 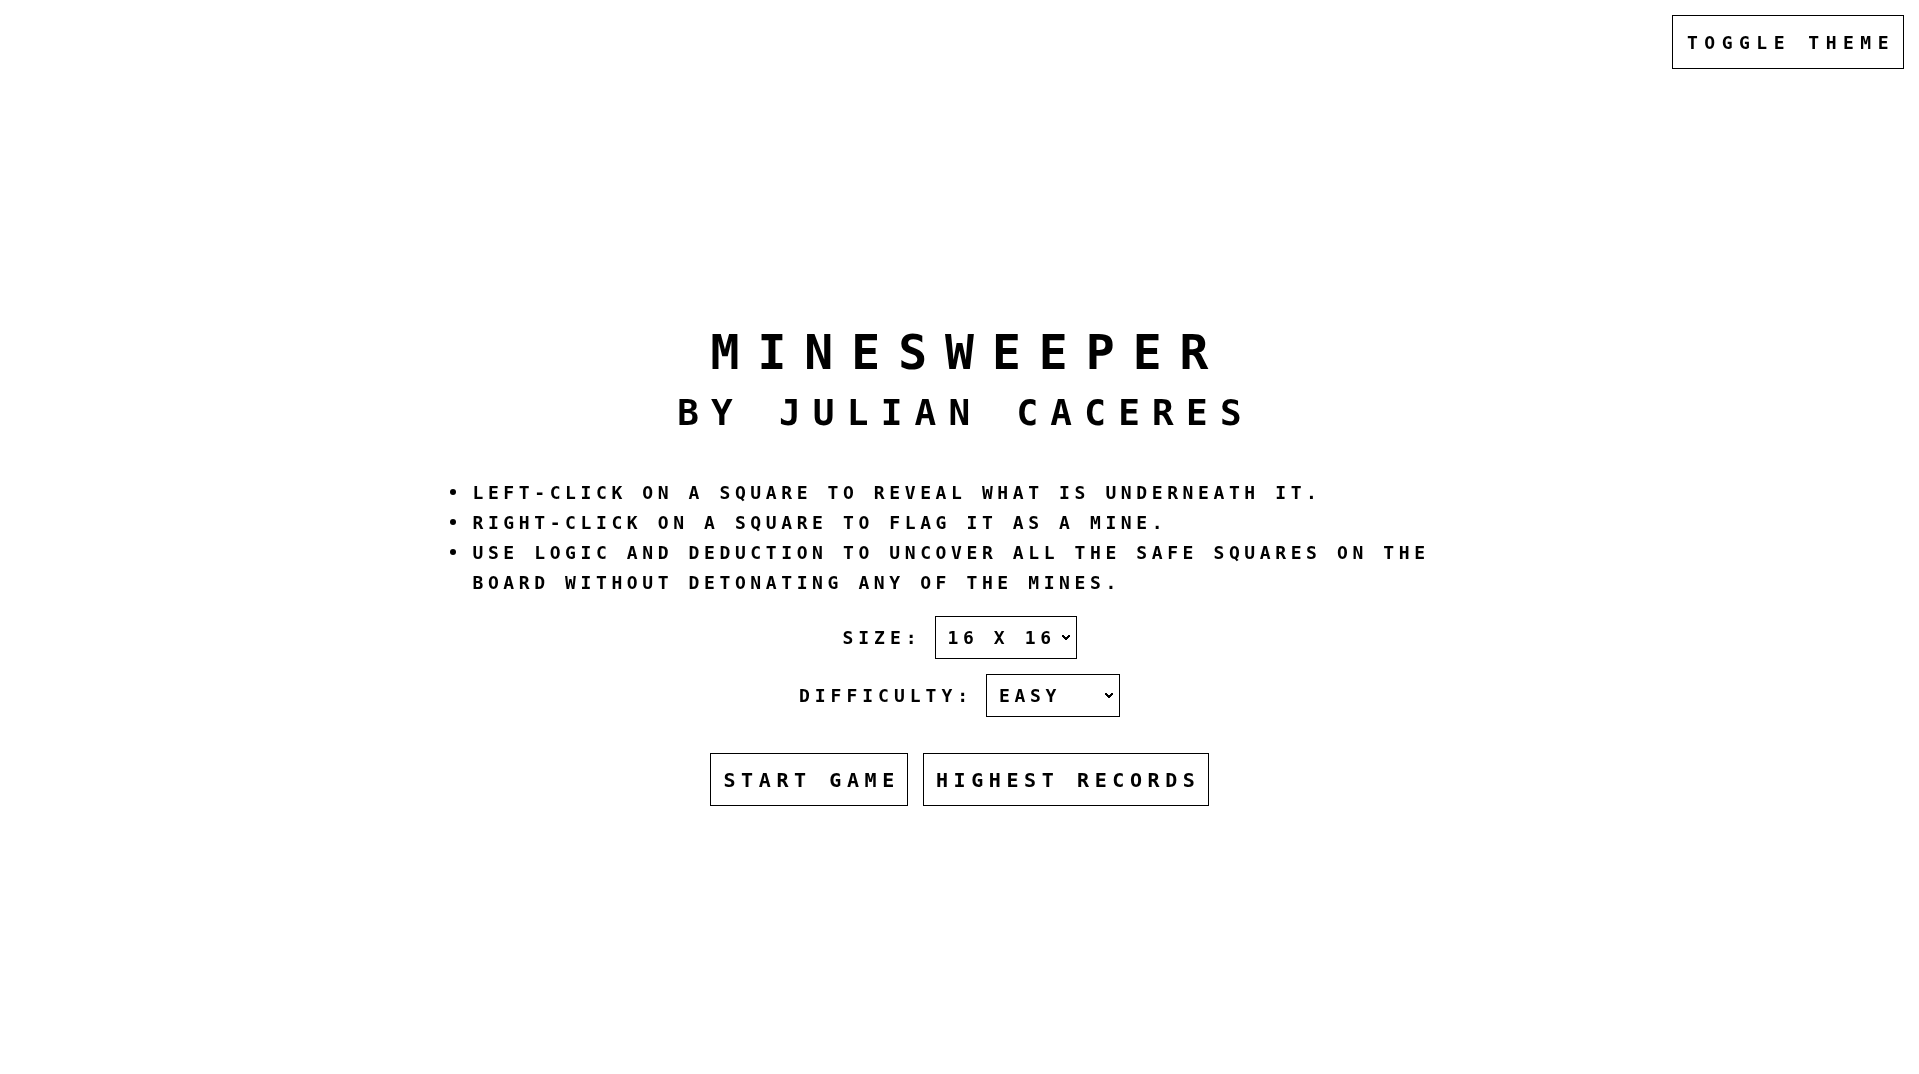 I want to click on instruction-text: LEFT-CLICK ON A SQUARE TO REVEAL WHAT IS UNDERNEATH IT., so click(x=897, y=493).